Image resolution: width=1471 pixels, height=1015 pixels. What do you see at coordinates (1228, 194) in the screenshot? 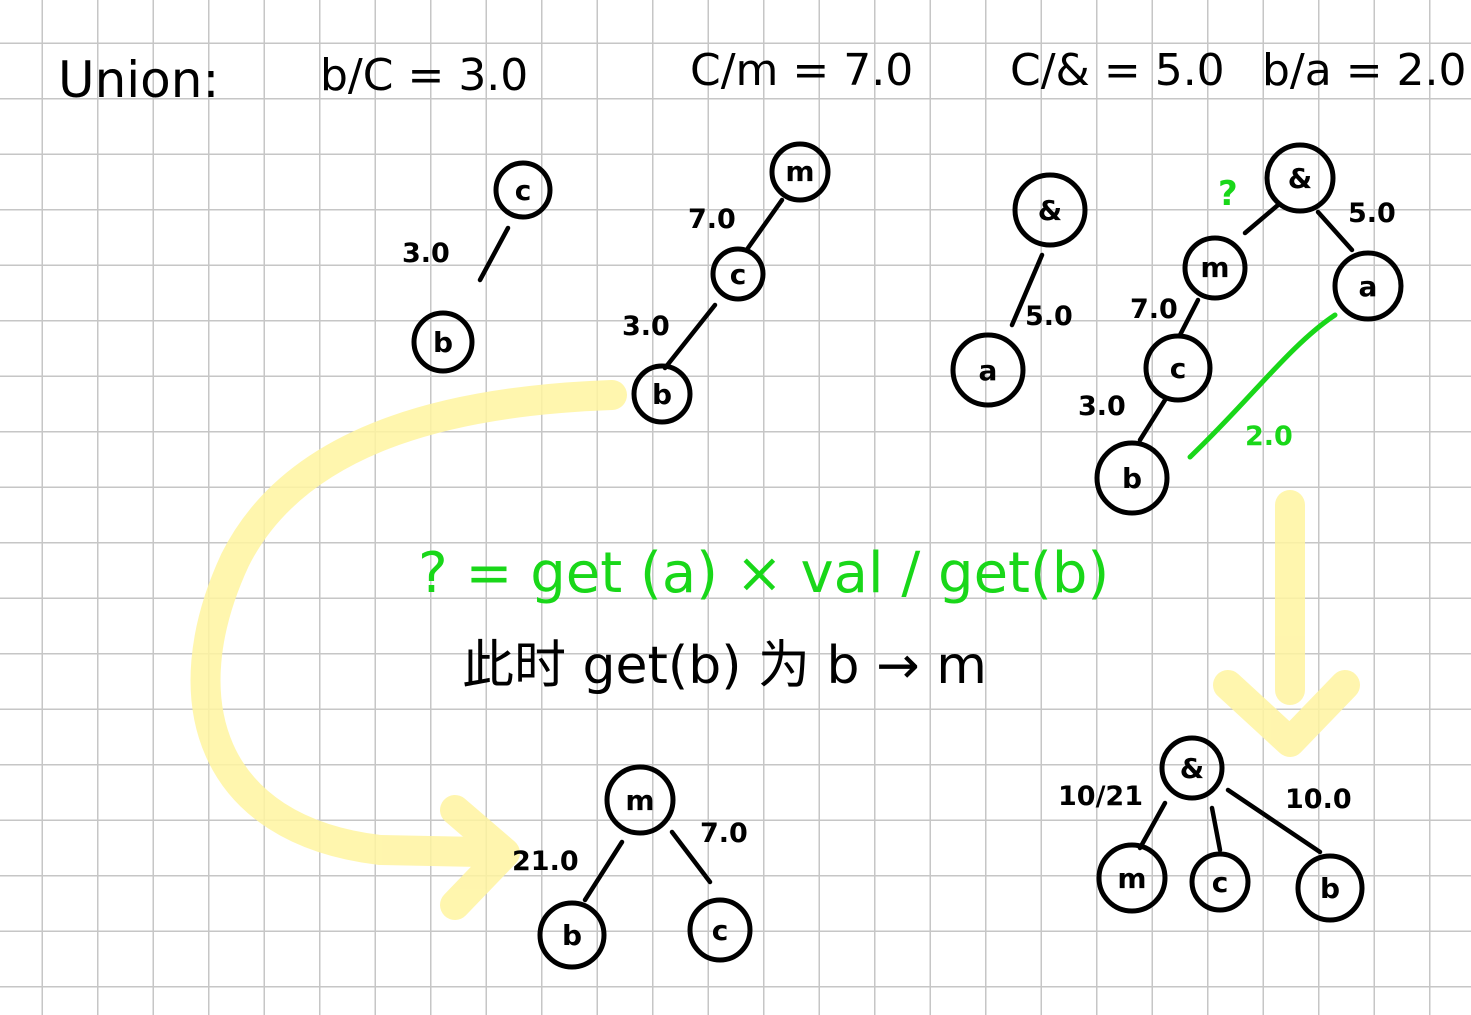
I see `tree4-edge-m-amp-weight: ?` at bounding box center [1228, 194].